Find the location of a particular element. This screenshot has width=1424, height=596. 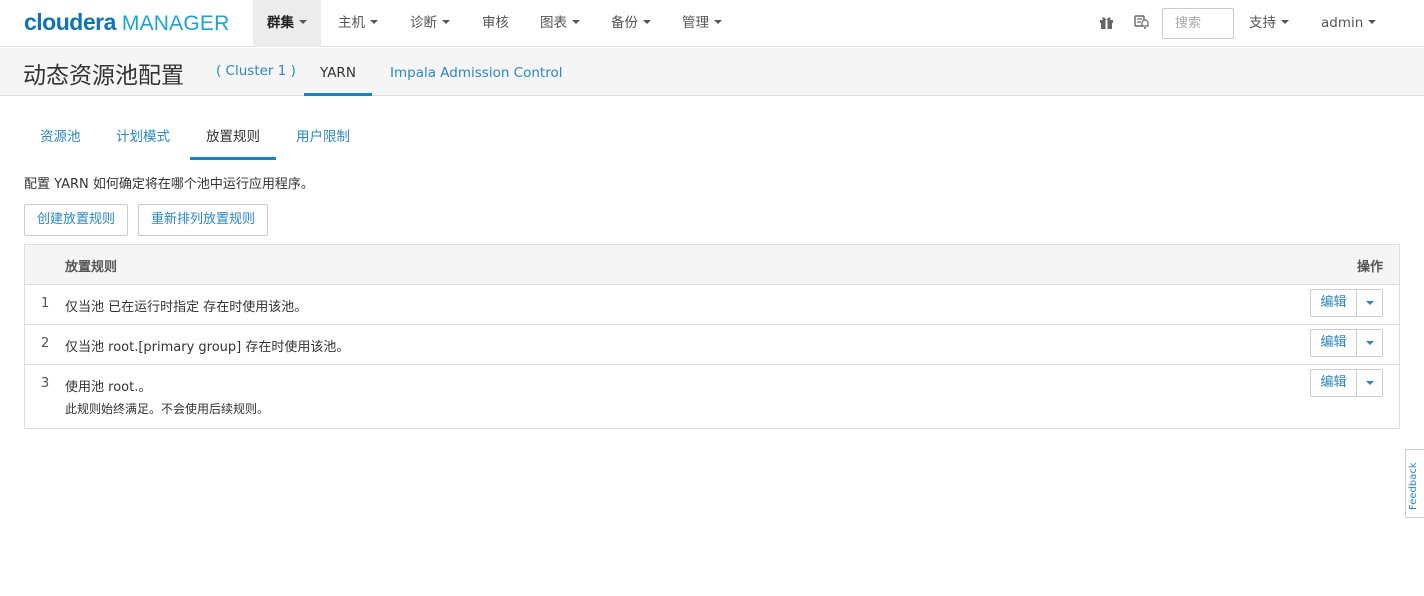

nav-item-charts: 图表 is located at coordinates (560, 23).